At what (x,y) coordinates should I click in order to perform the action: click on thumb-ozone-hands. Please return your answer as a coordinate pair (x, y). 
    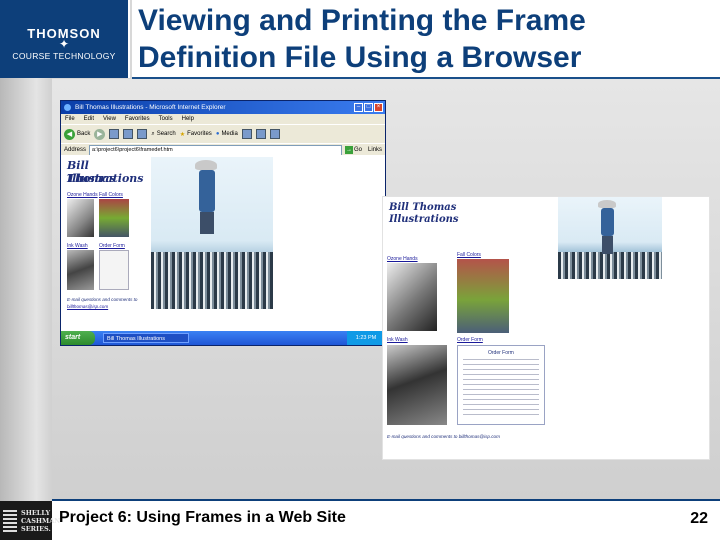
    Looking at the image, I should click on (80, 218).